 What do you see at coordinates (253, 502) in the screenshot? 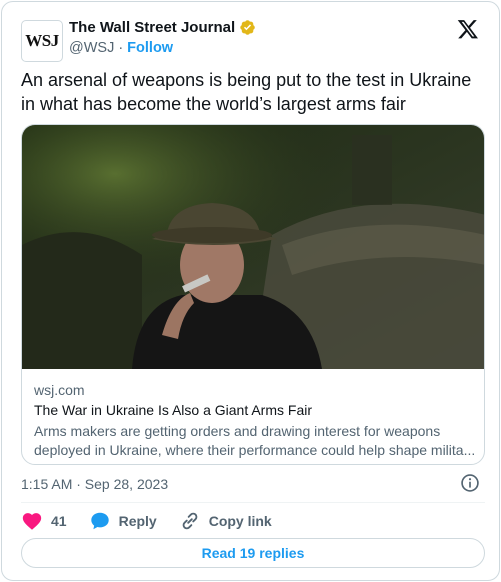
I see `divider` at bounding box center [253, 502].